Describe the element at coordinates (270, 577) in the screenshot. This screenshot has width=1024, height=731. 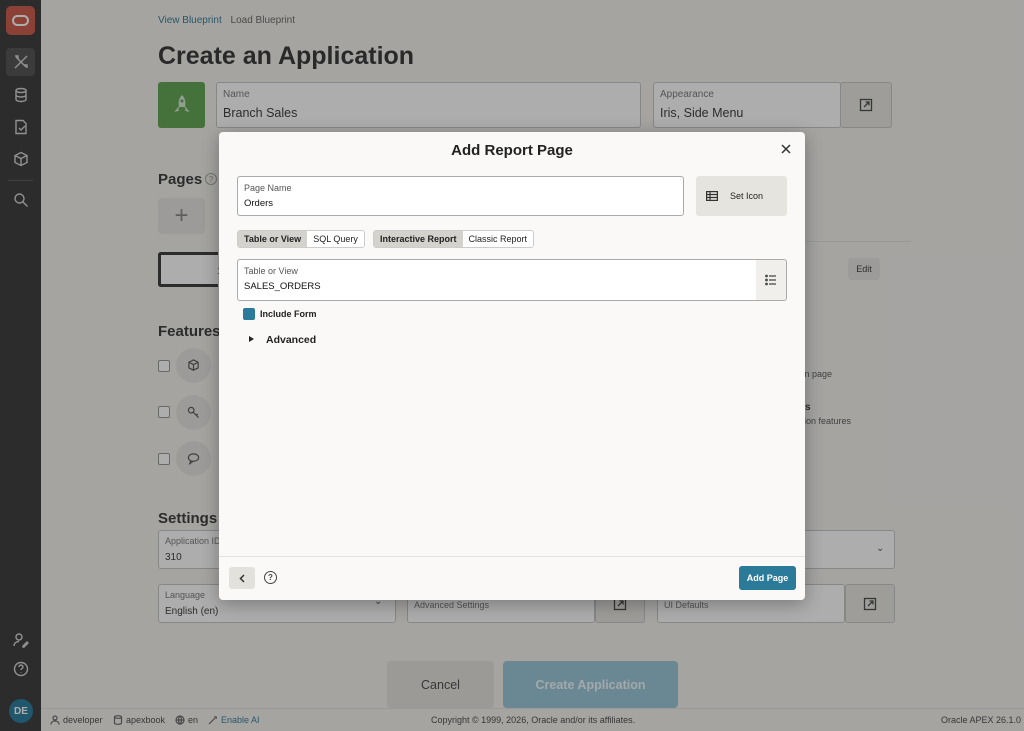
I see `dialog-help-icon: ?` at that location.